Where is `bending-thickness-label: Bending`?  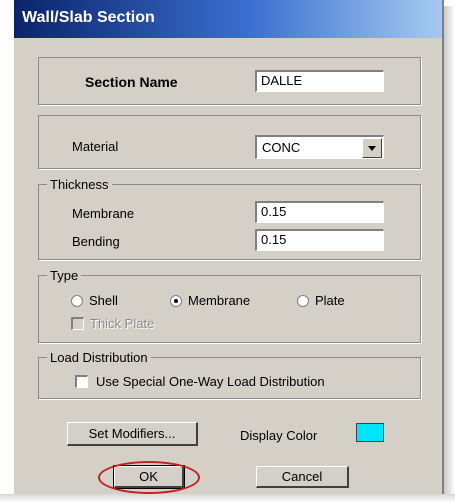 bending-thickness-label: Bending is located at coordinates (96, 241).